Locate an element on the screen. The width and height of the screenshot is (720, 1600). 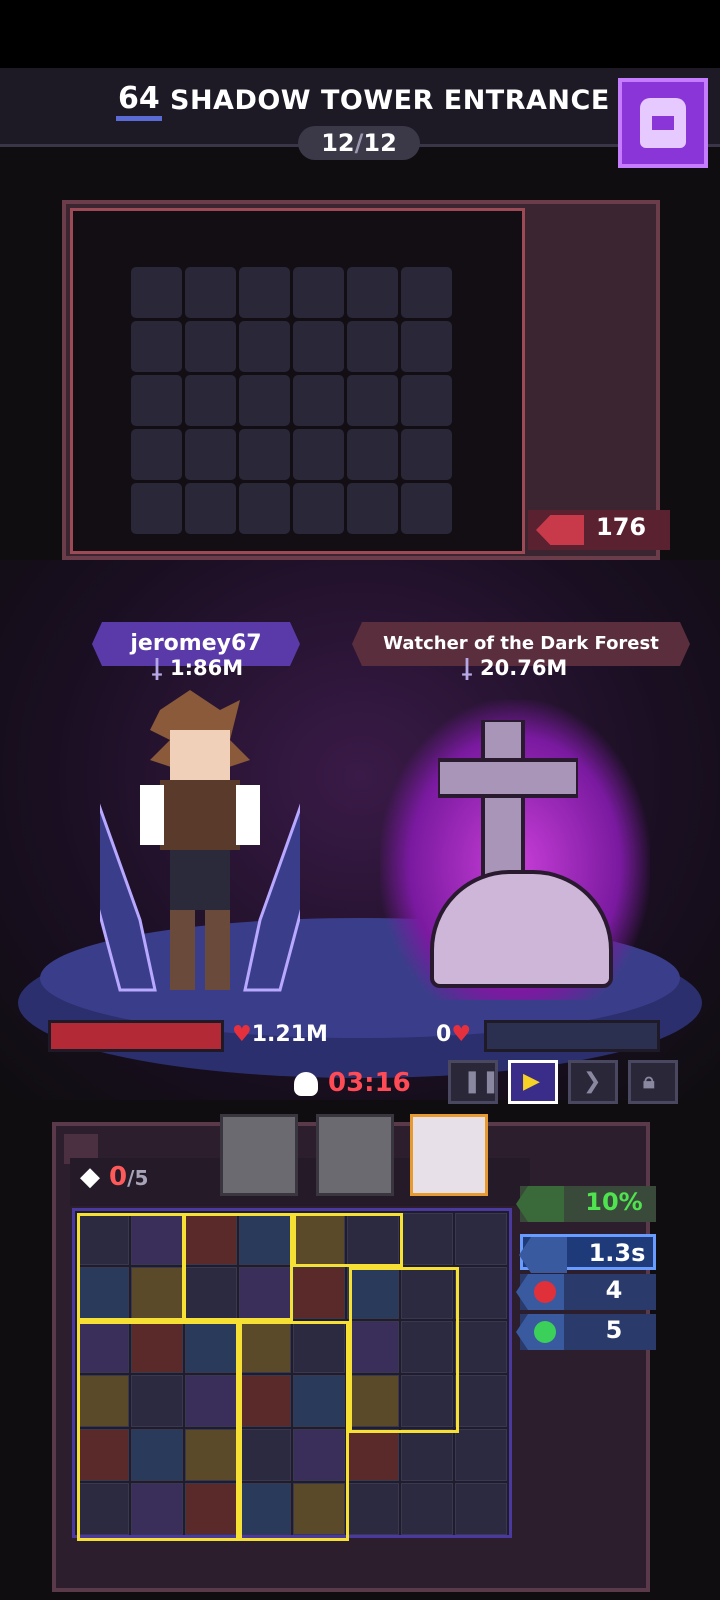
speed-icon is located at coordinates (543, 1255).